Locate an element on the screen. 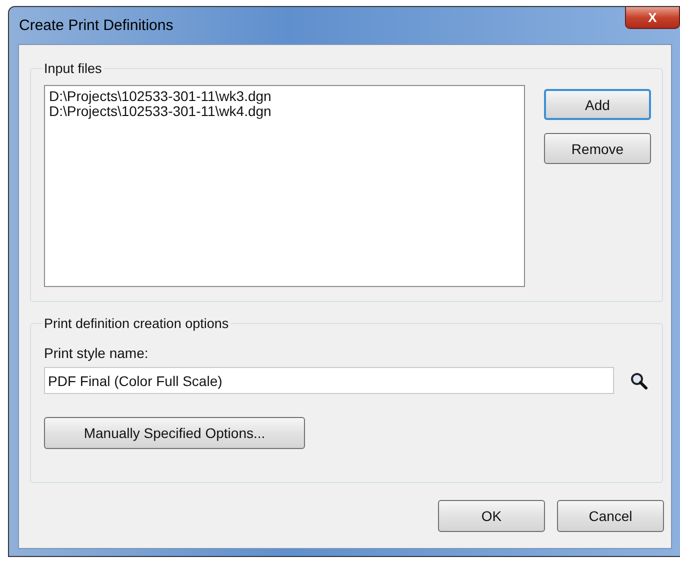  list-button: Remove is located at coordinates (597, 148).